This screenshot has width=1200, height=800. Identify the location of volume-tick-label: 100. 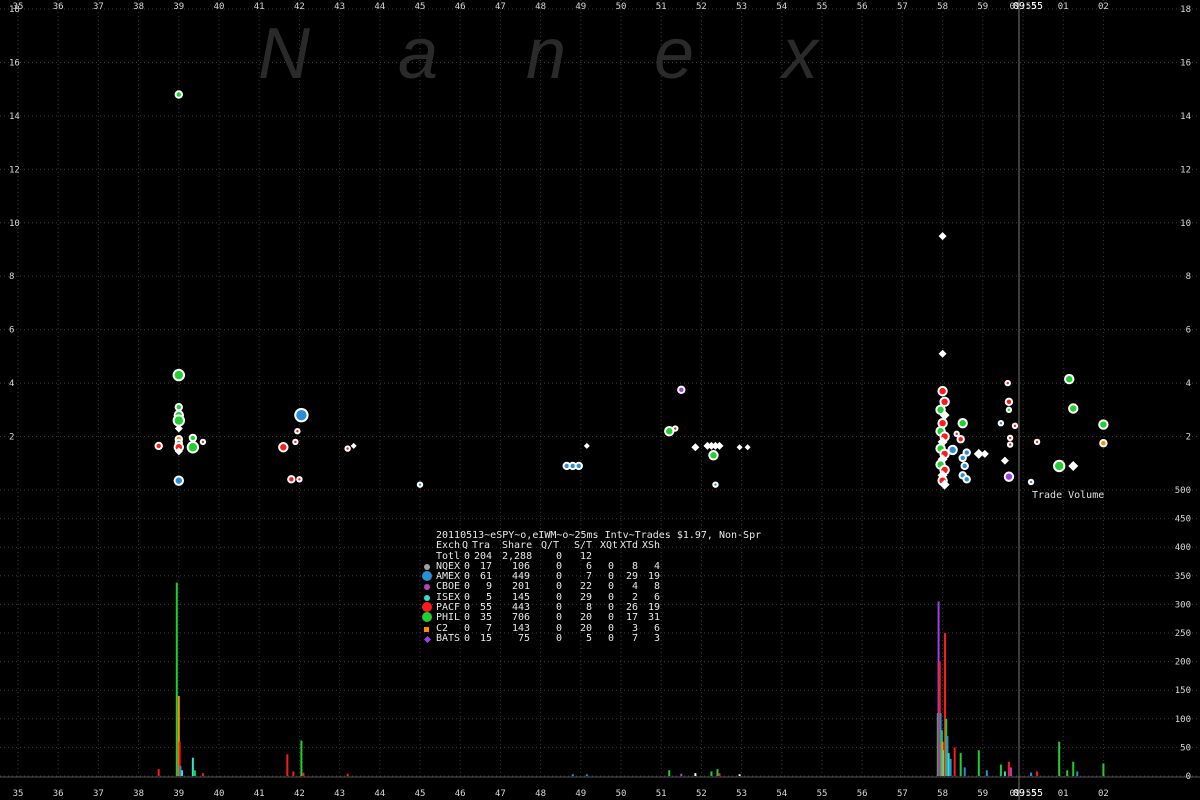
(1183, 720).